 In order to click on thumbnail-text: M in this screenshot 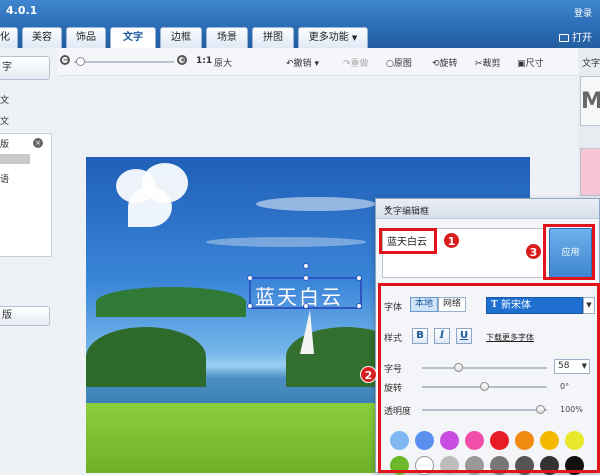, I will do `click(590, 101)`.